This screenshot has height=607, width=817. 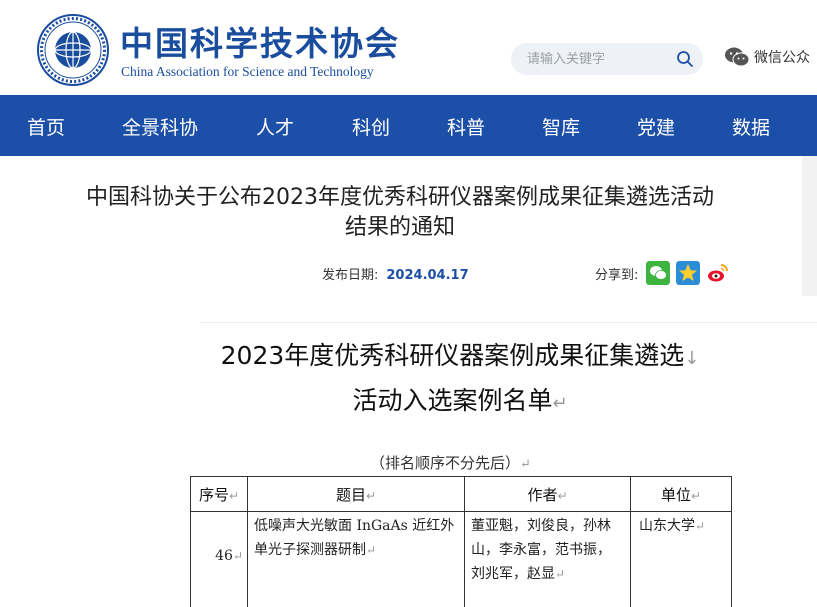 I want to click on article-title-line1: 中国科协关于公布2023年度优秀科研仪器案例成果征集遴选活动, so click(x=400, y=197).